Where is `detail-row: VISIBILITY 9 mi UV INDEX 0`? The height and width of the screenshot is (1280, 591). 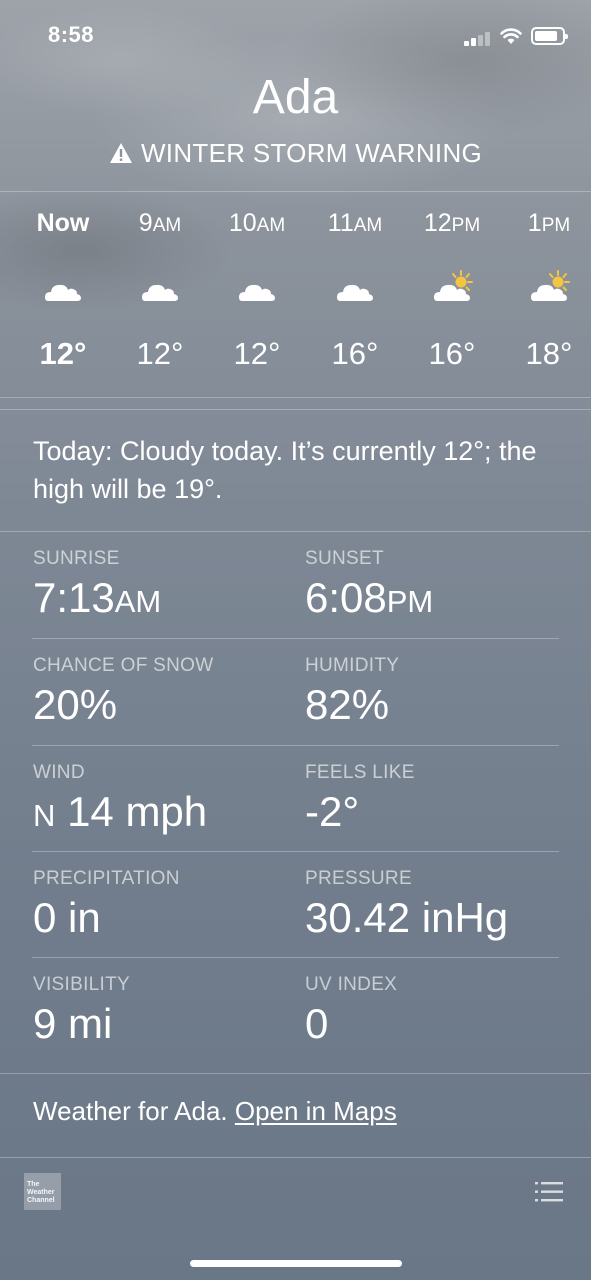 detail-row: VISIBILITY 9 mi UV INDEX 0 is located at coordinates (295, 1011).